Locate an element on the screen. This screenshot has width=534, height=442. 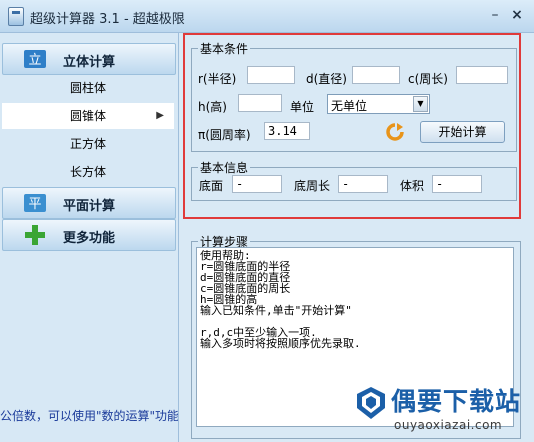
window-title: 超级计算器 3.1 - 超越极限 is located at coordinates (107, 19).